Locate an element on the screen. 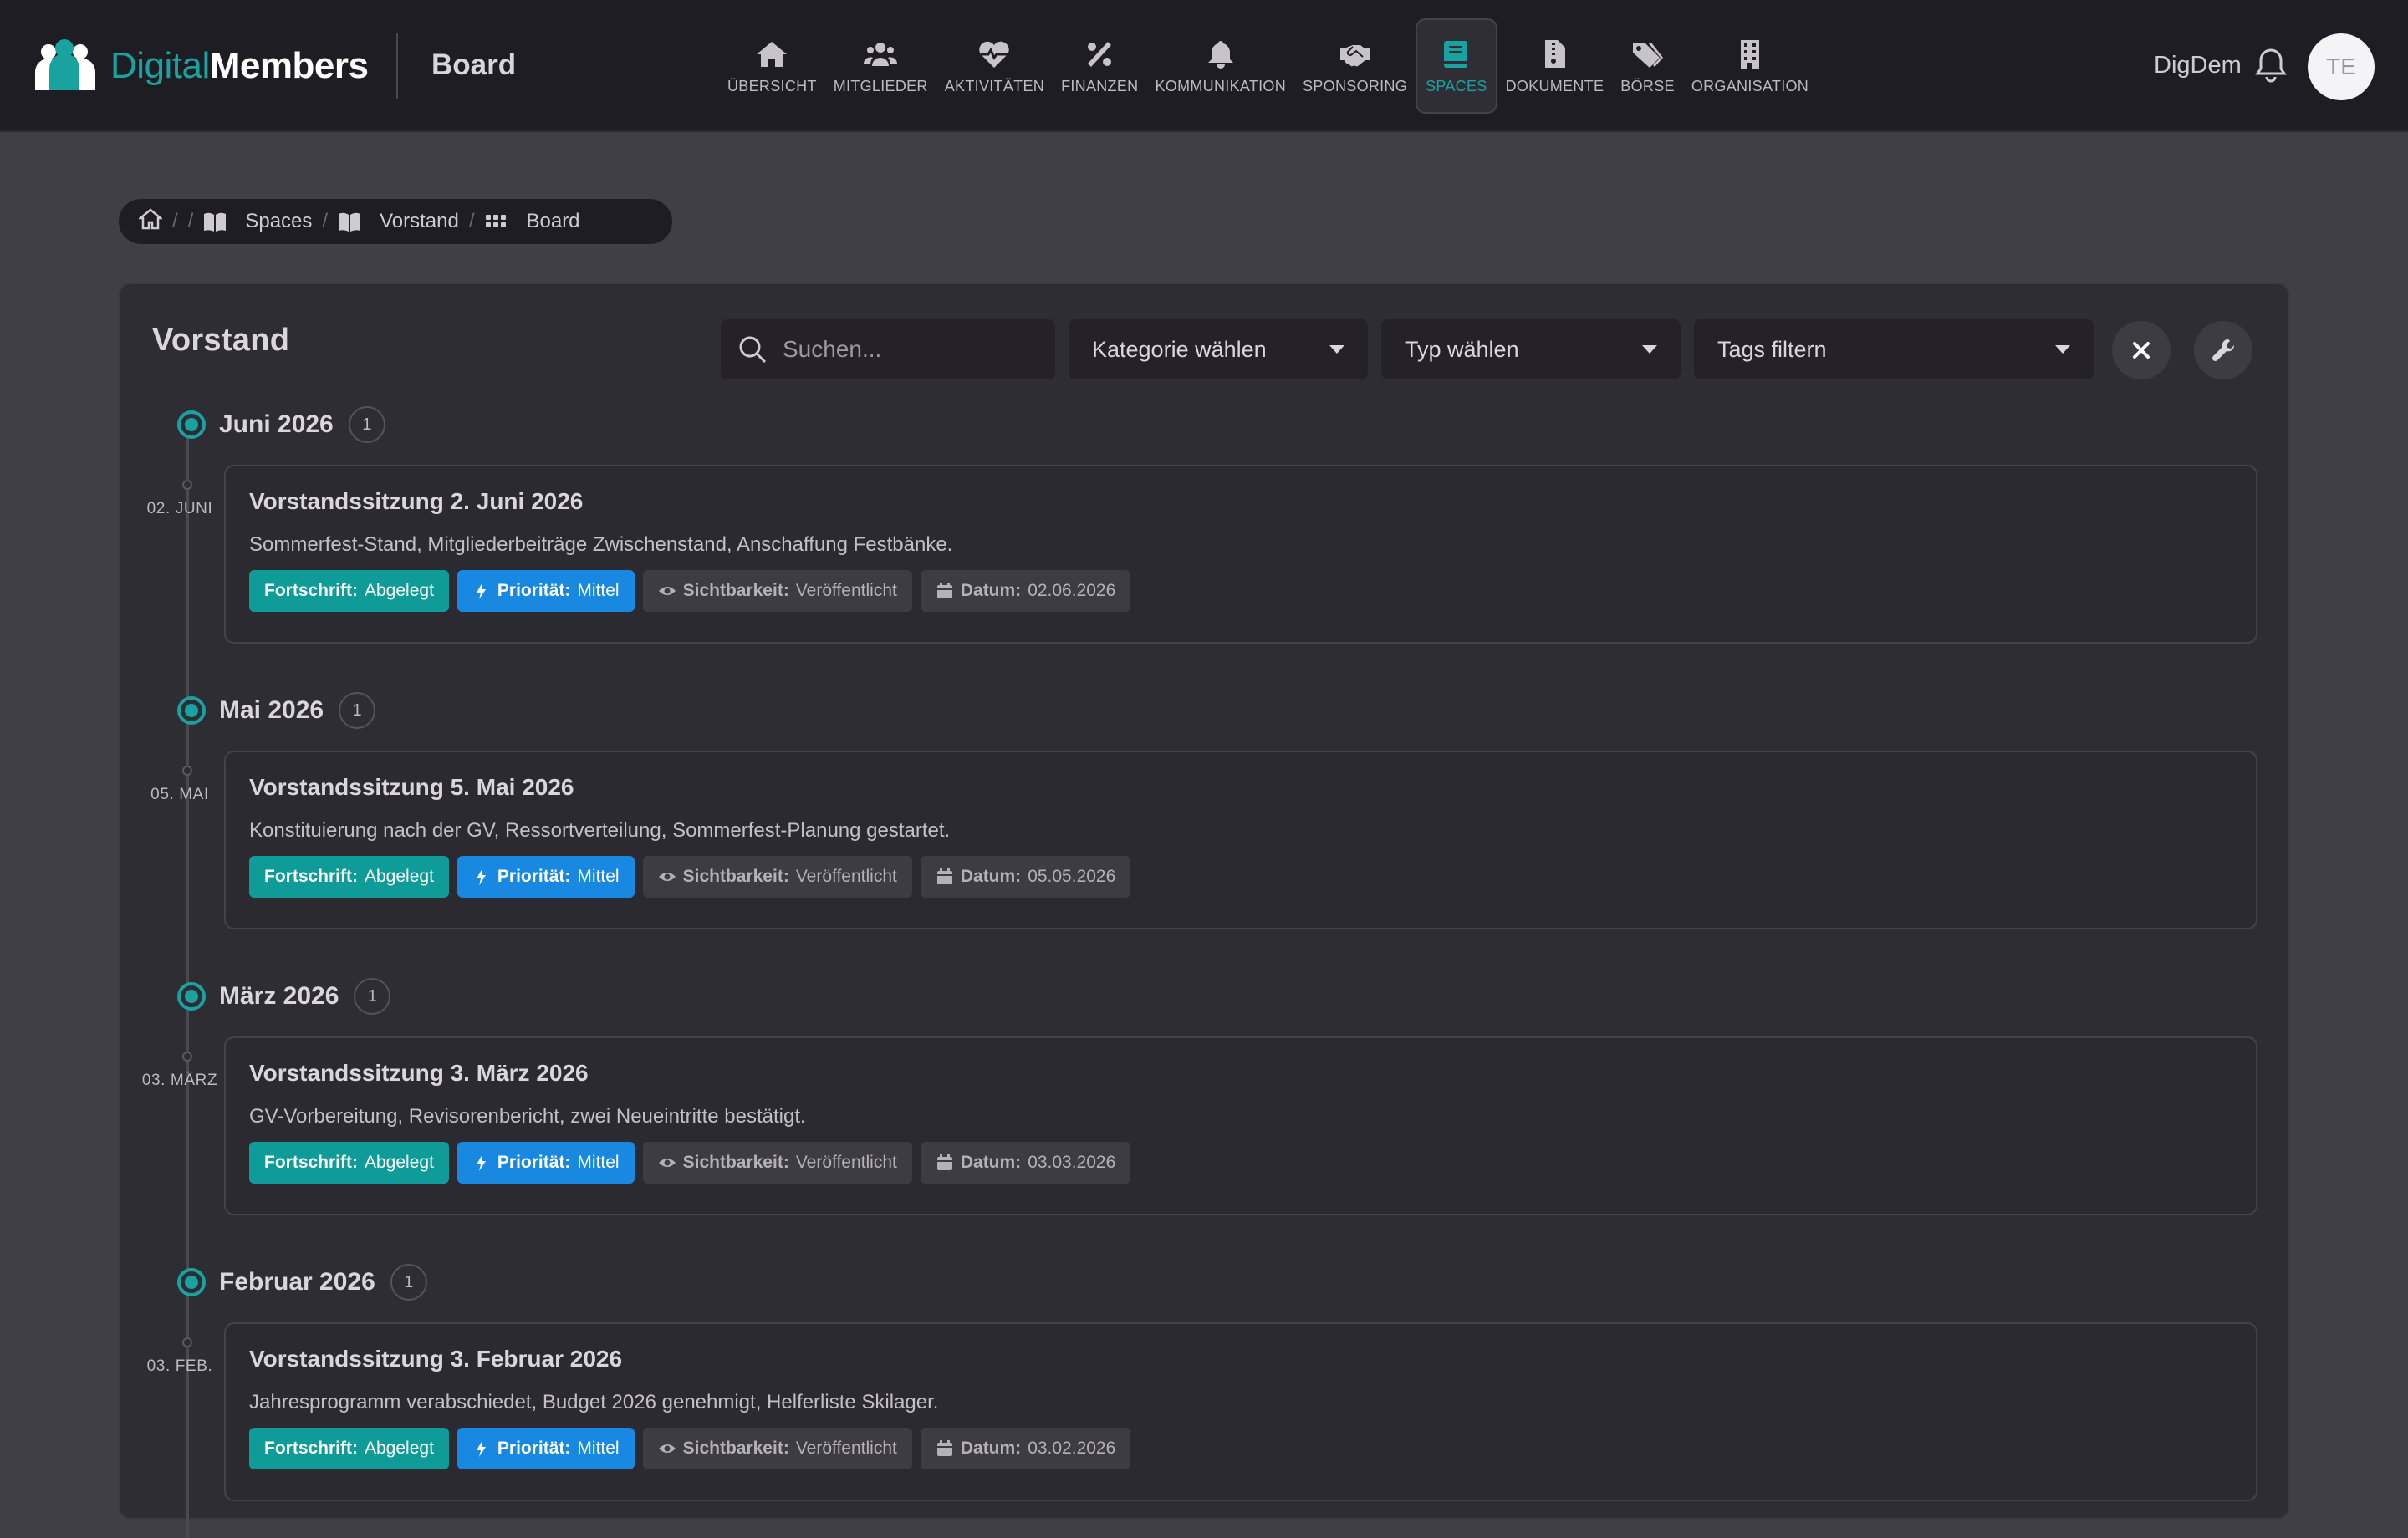  month-label: März 2026 is located at coordinates (279, 996).